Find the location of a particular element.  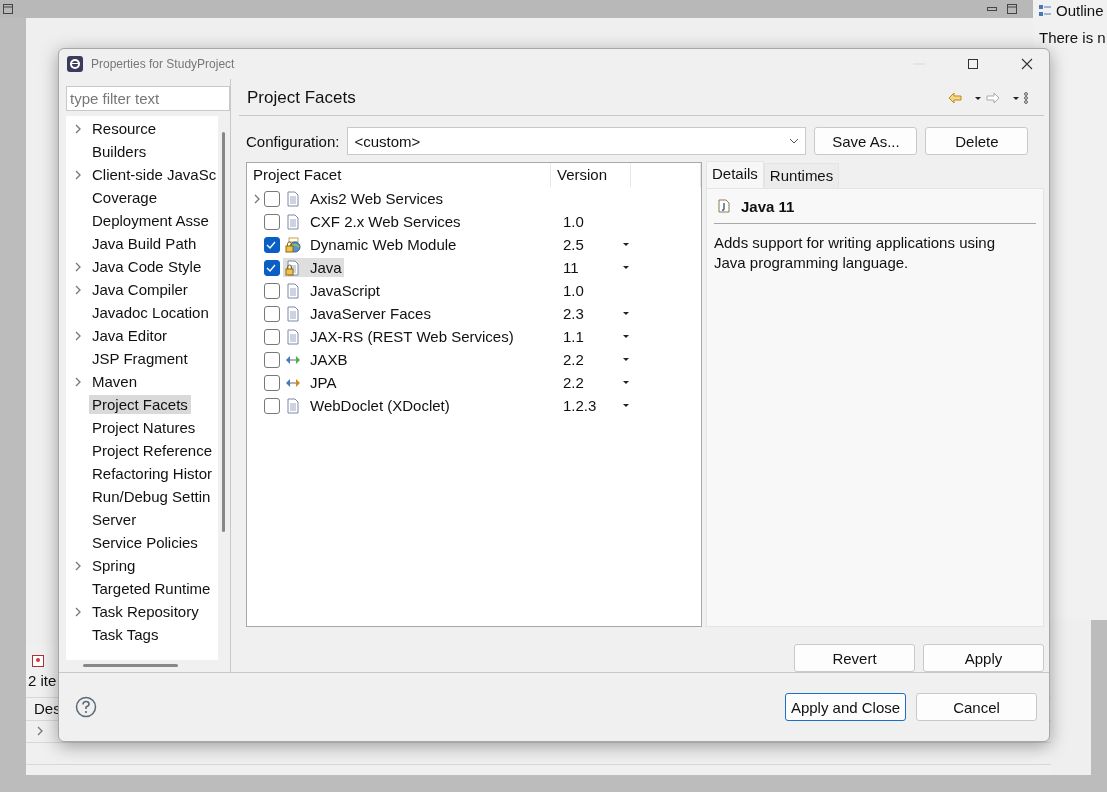

facet-name: JPA is located at coordinates (323, 382).